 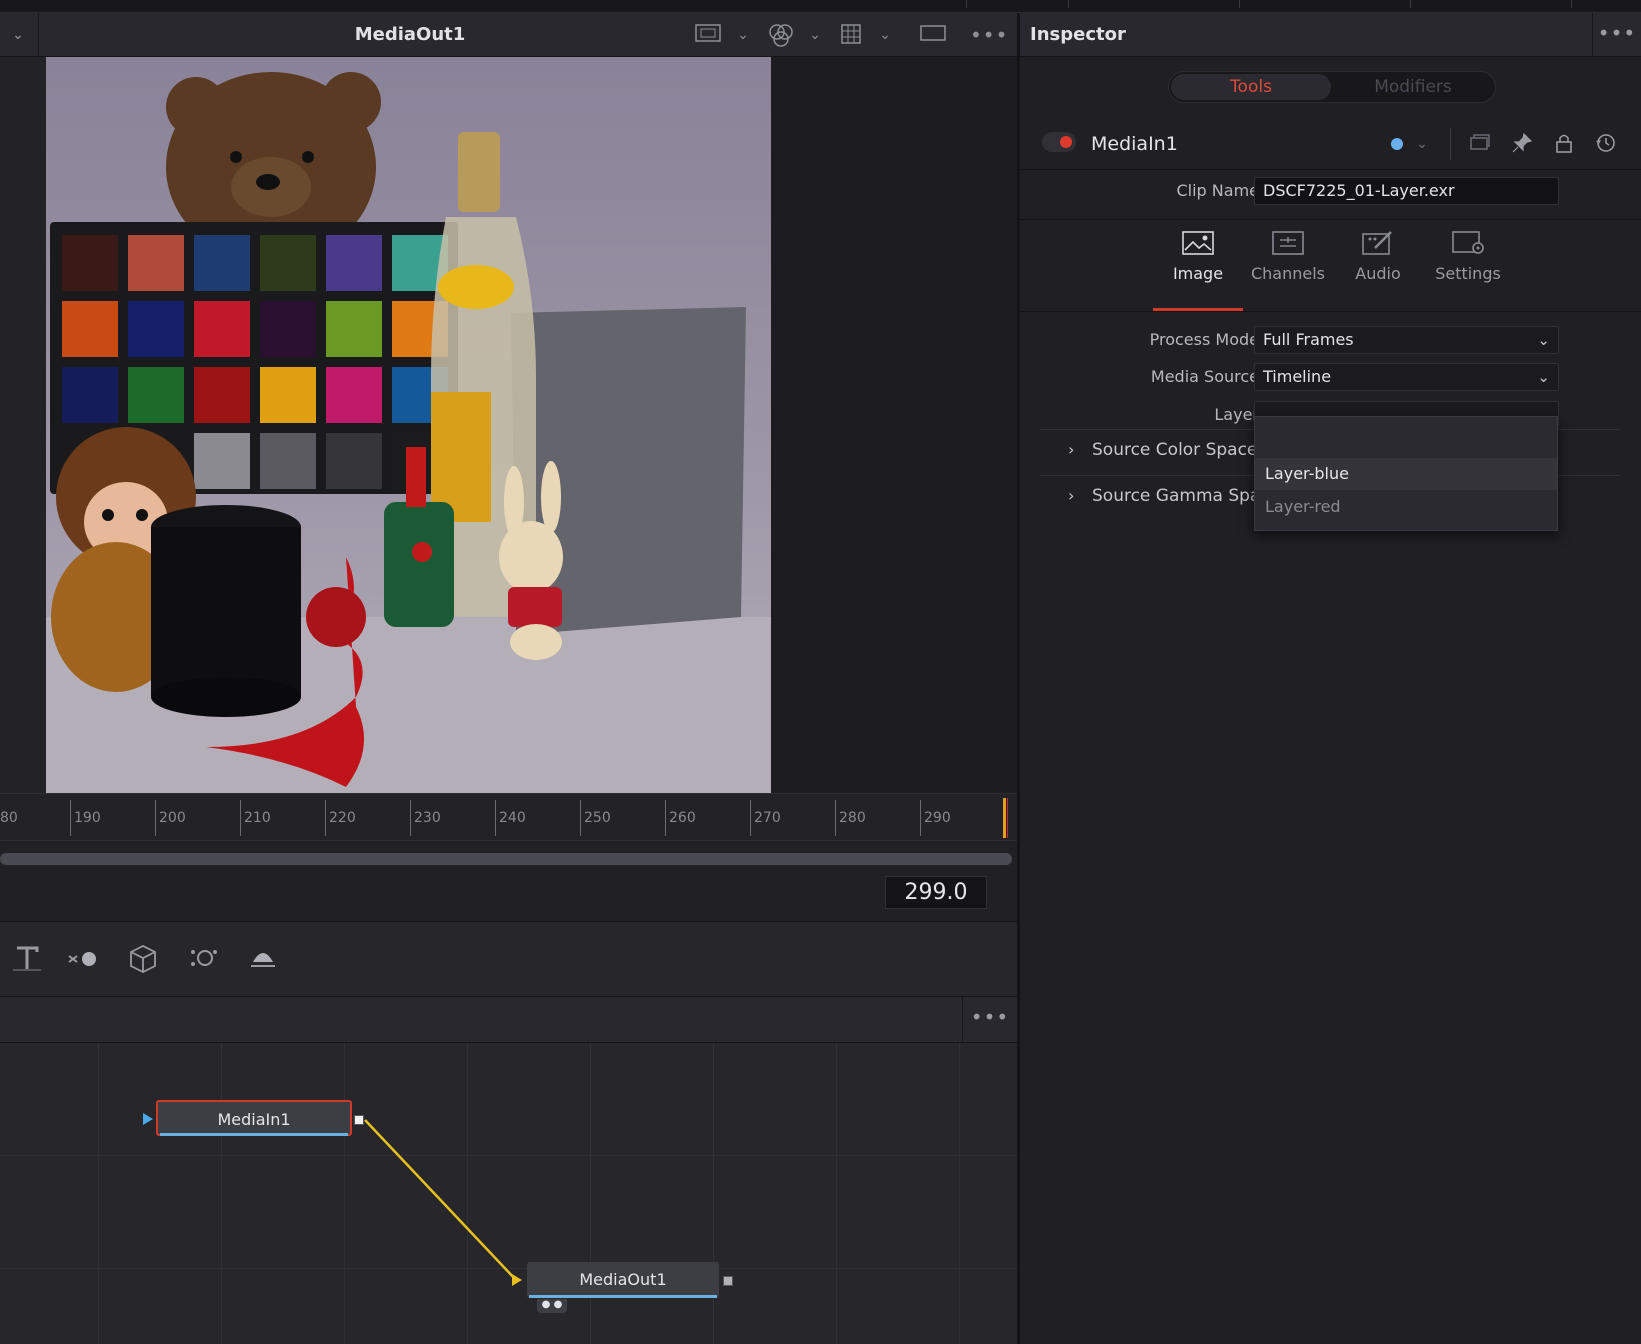 What do you see at coordinates (552, 1306) in the screenshot?
I see `node-view-indicator: ● ●` at bounding box center [552, 1306].